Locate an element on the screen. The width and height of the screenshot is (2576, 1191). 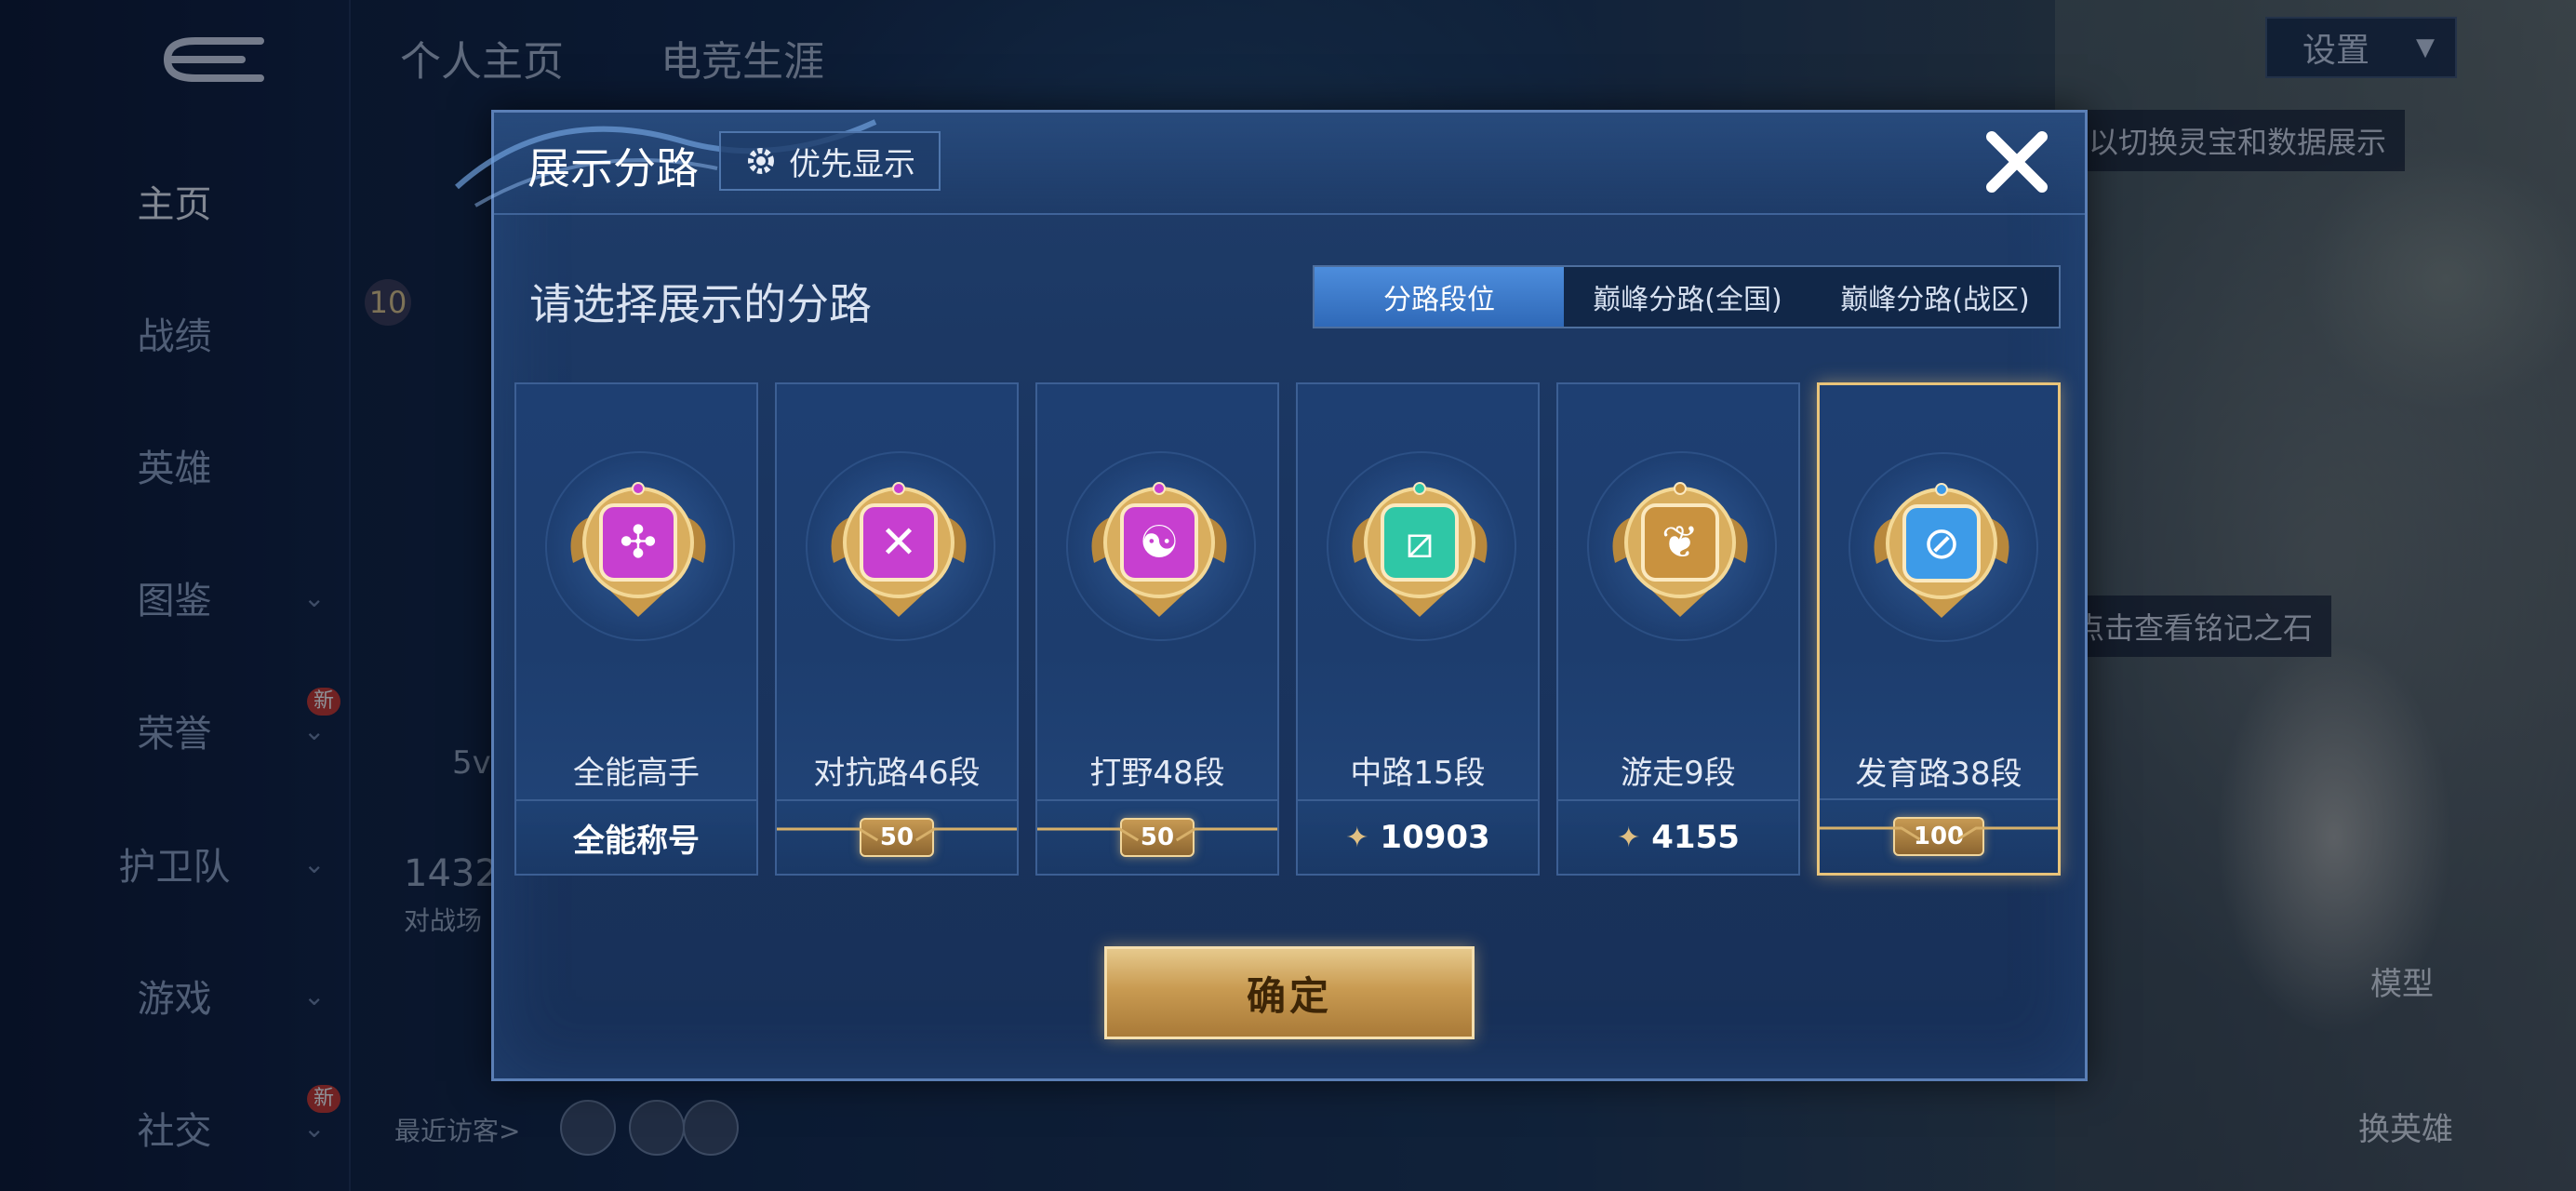
rank-badge-icon: ✣ is located at coordinates (638, 549).